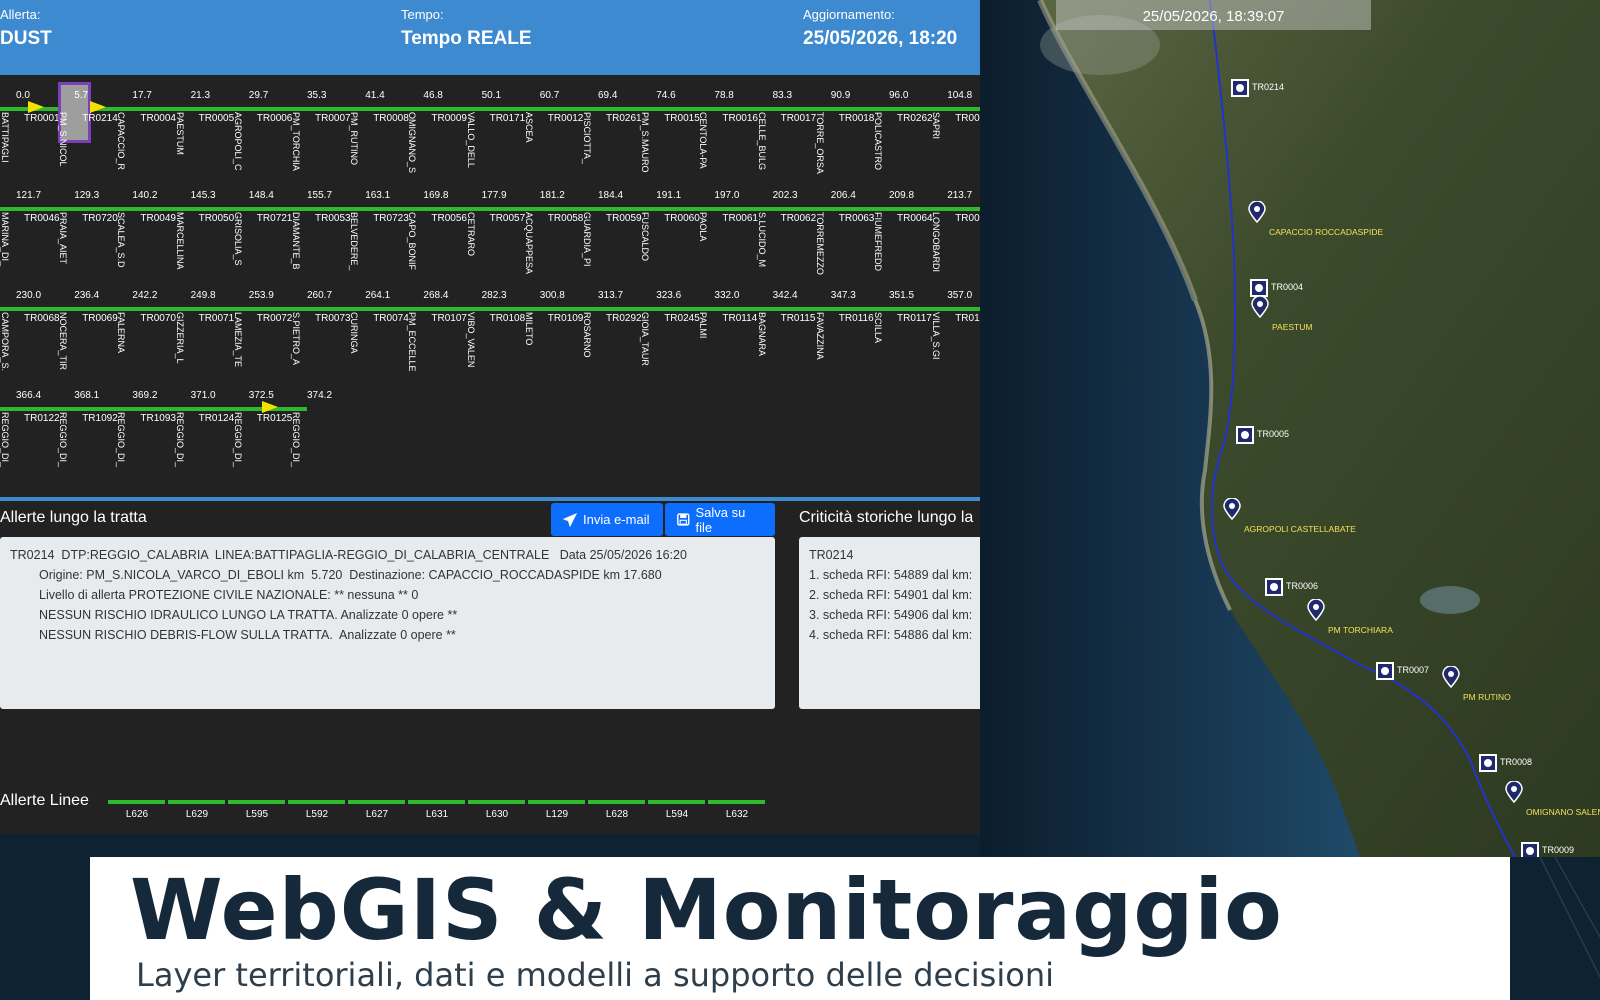 This screenshot has height=1000, width=1600. Describe the element at coordinates (720, 519) in the screenshot. I see `save-file-button: Salva su file` at that location.